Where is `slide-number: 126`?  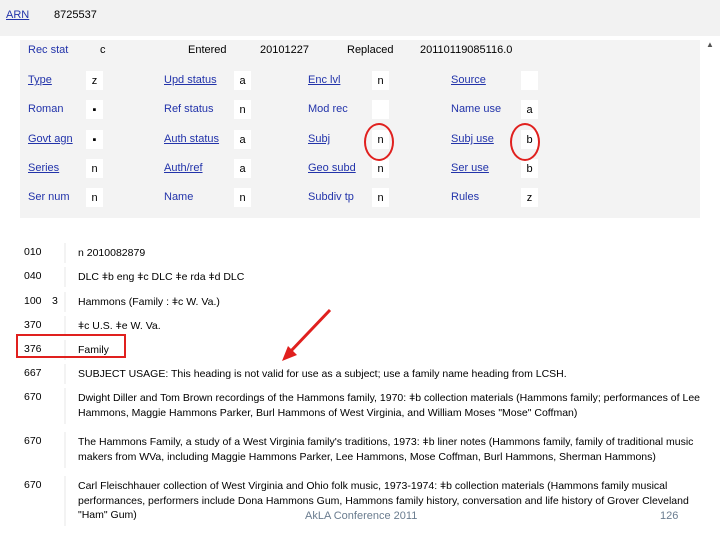 slide-number: 126 is located at coordinates (669, 516).